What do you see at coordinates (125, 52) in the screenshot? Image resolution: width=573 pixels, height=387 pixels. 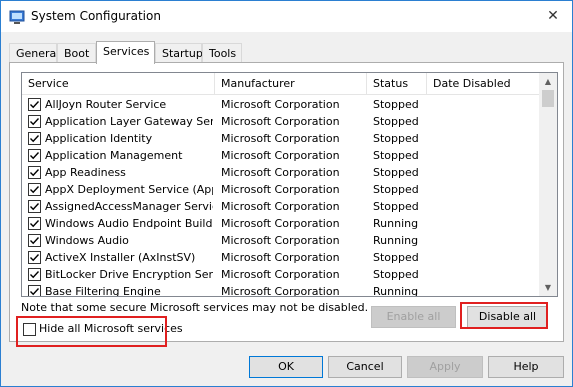 I see `tab-services: Services` at bounding box center [125, 52].